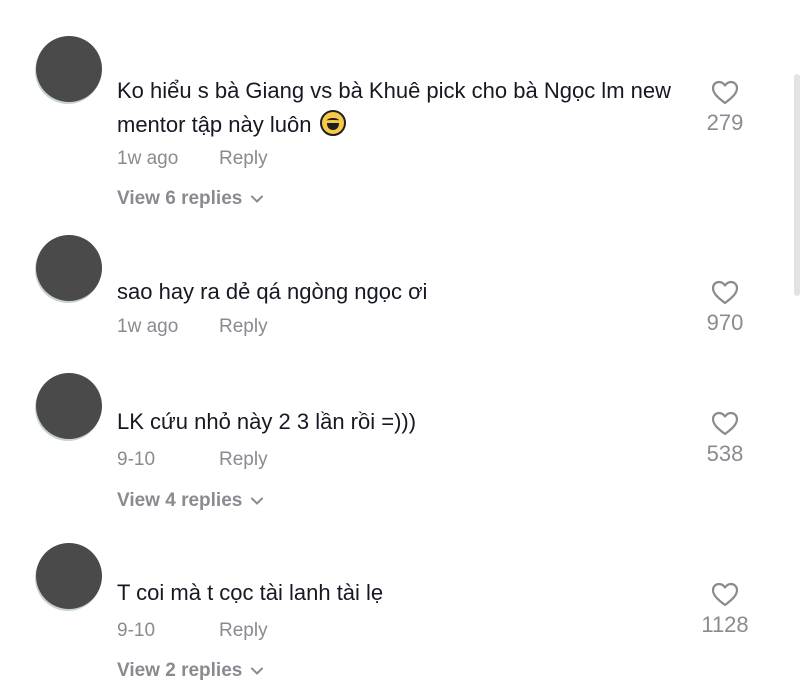 Image resolution: width=800 pixels, height=700 pixels. What do you see at coordinates (190, 199) in the screenshot?
I see `view-replies-button: View 6 replies` at bounding box center [190, 199].